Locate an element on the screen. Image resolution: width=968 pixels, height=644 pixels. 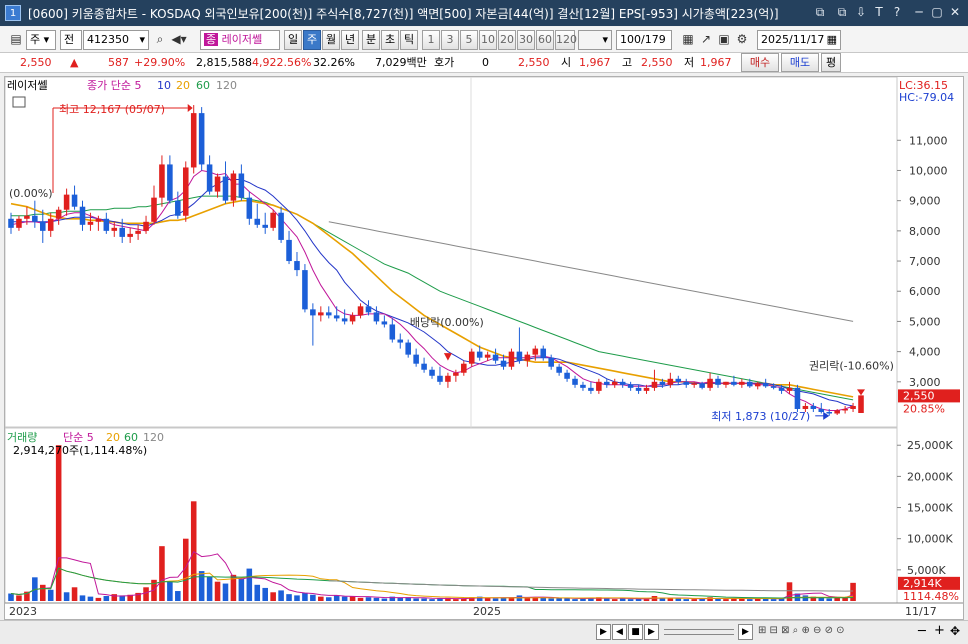
price-tick-label: 6,000 is located at coordinates (925, 291).